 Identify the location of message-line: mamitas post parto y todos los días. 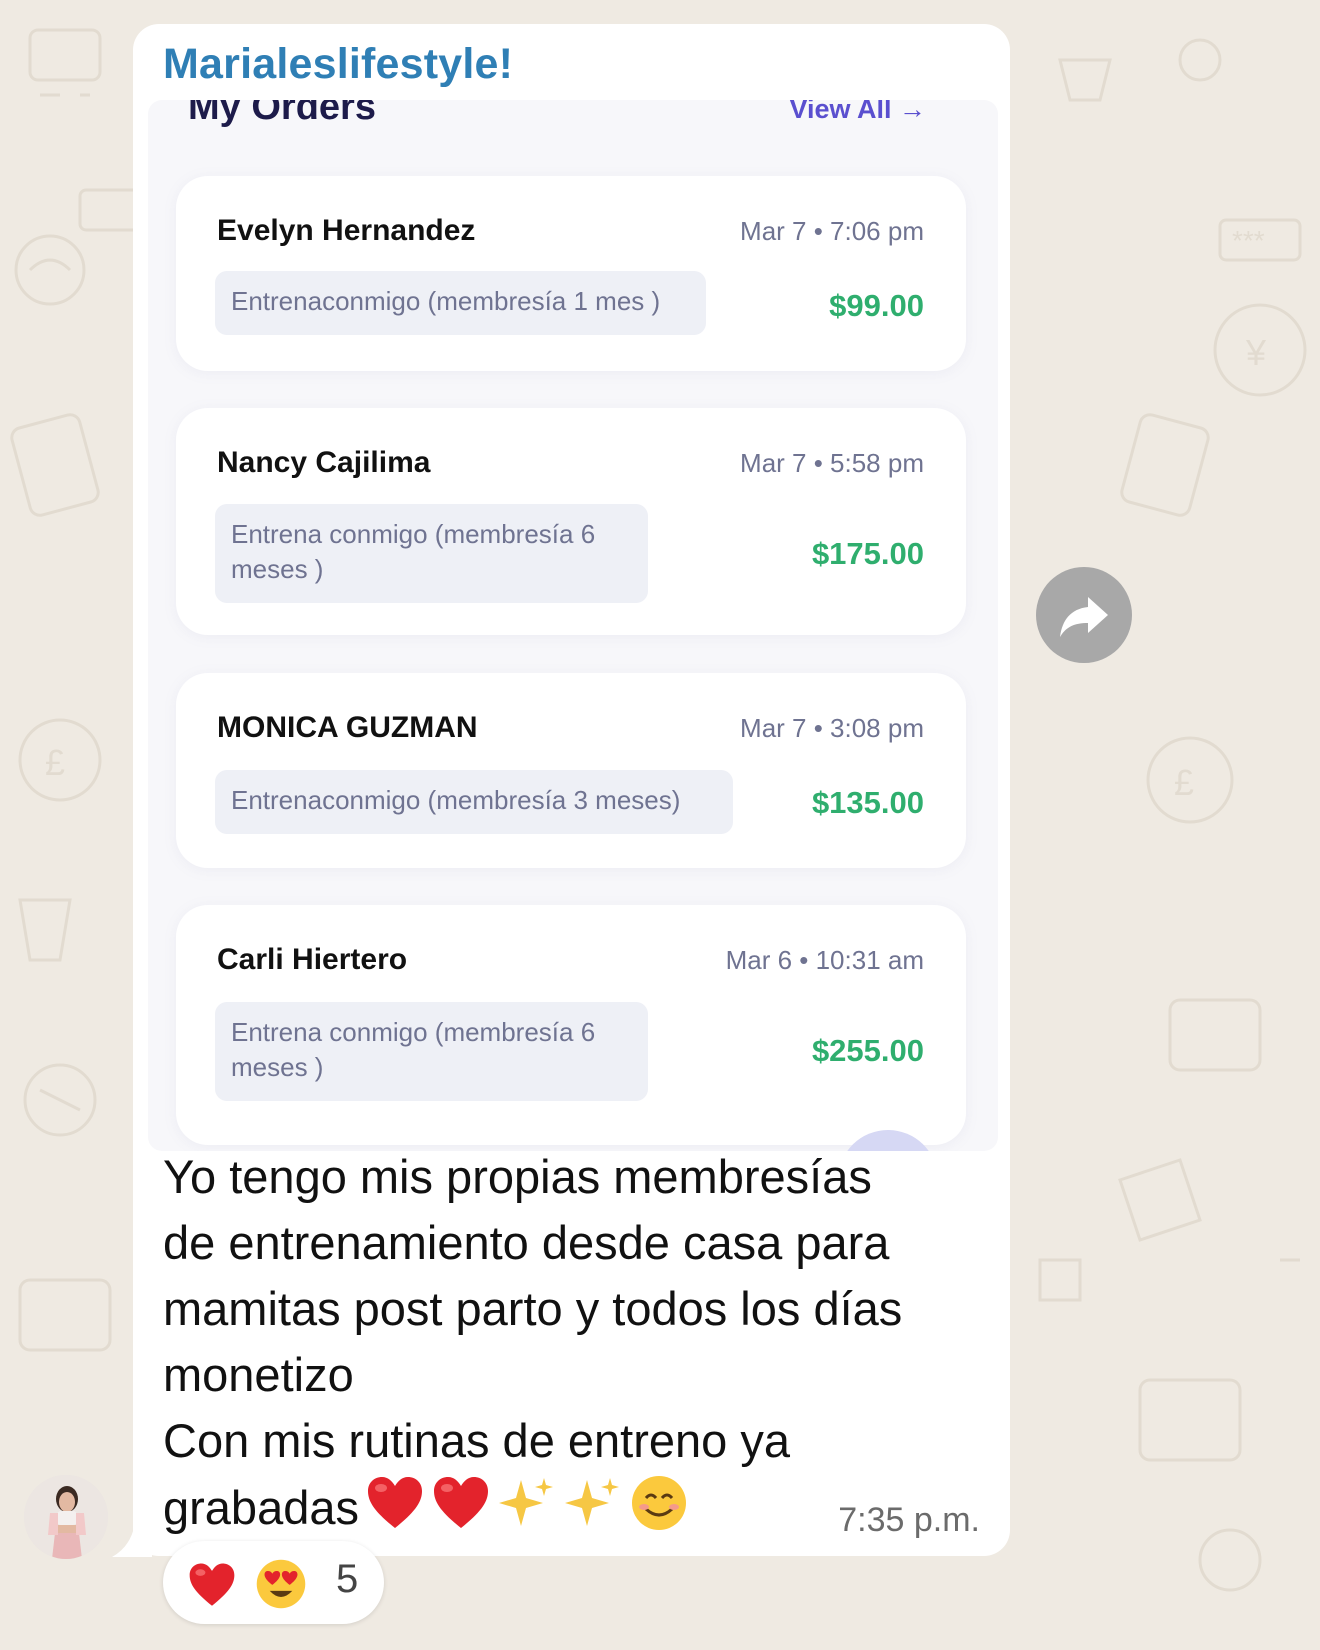
(533, 1308).